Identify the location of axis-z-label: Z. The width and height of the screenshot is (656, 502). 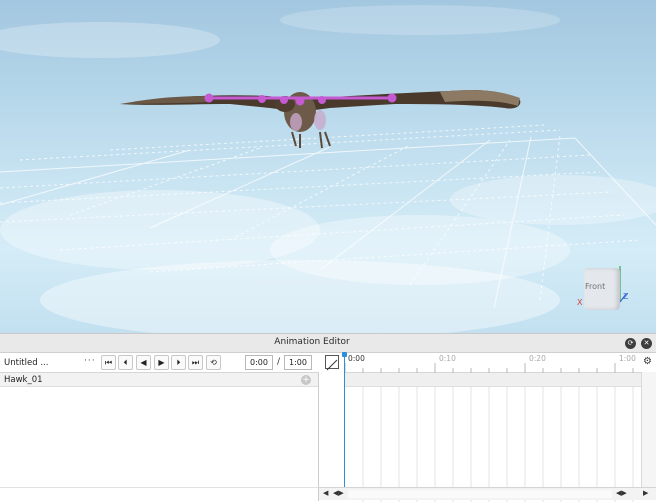
(626, 296).